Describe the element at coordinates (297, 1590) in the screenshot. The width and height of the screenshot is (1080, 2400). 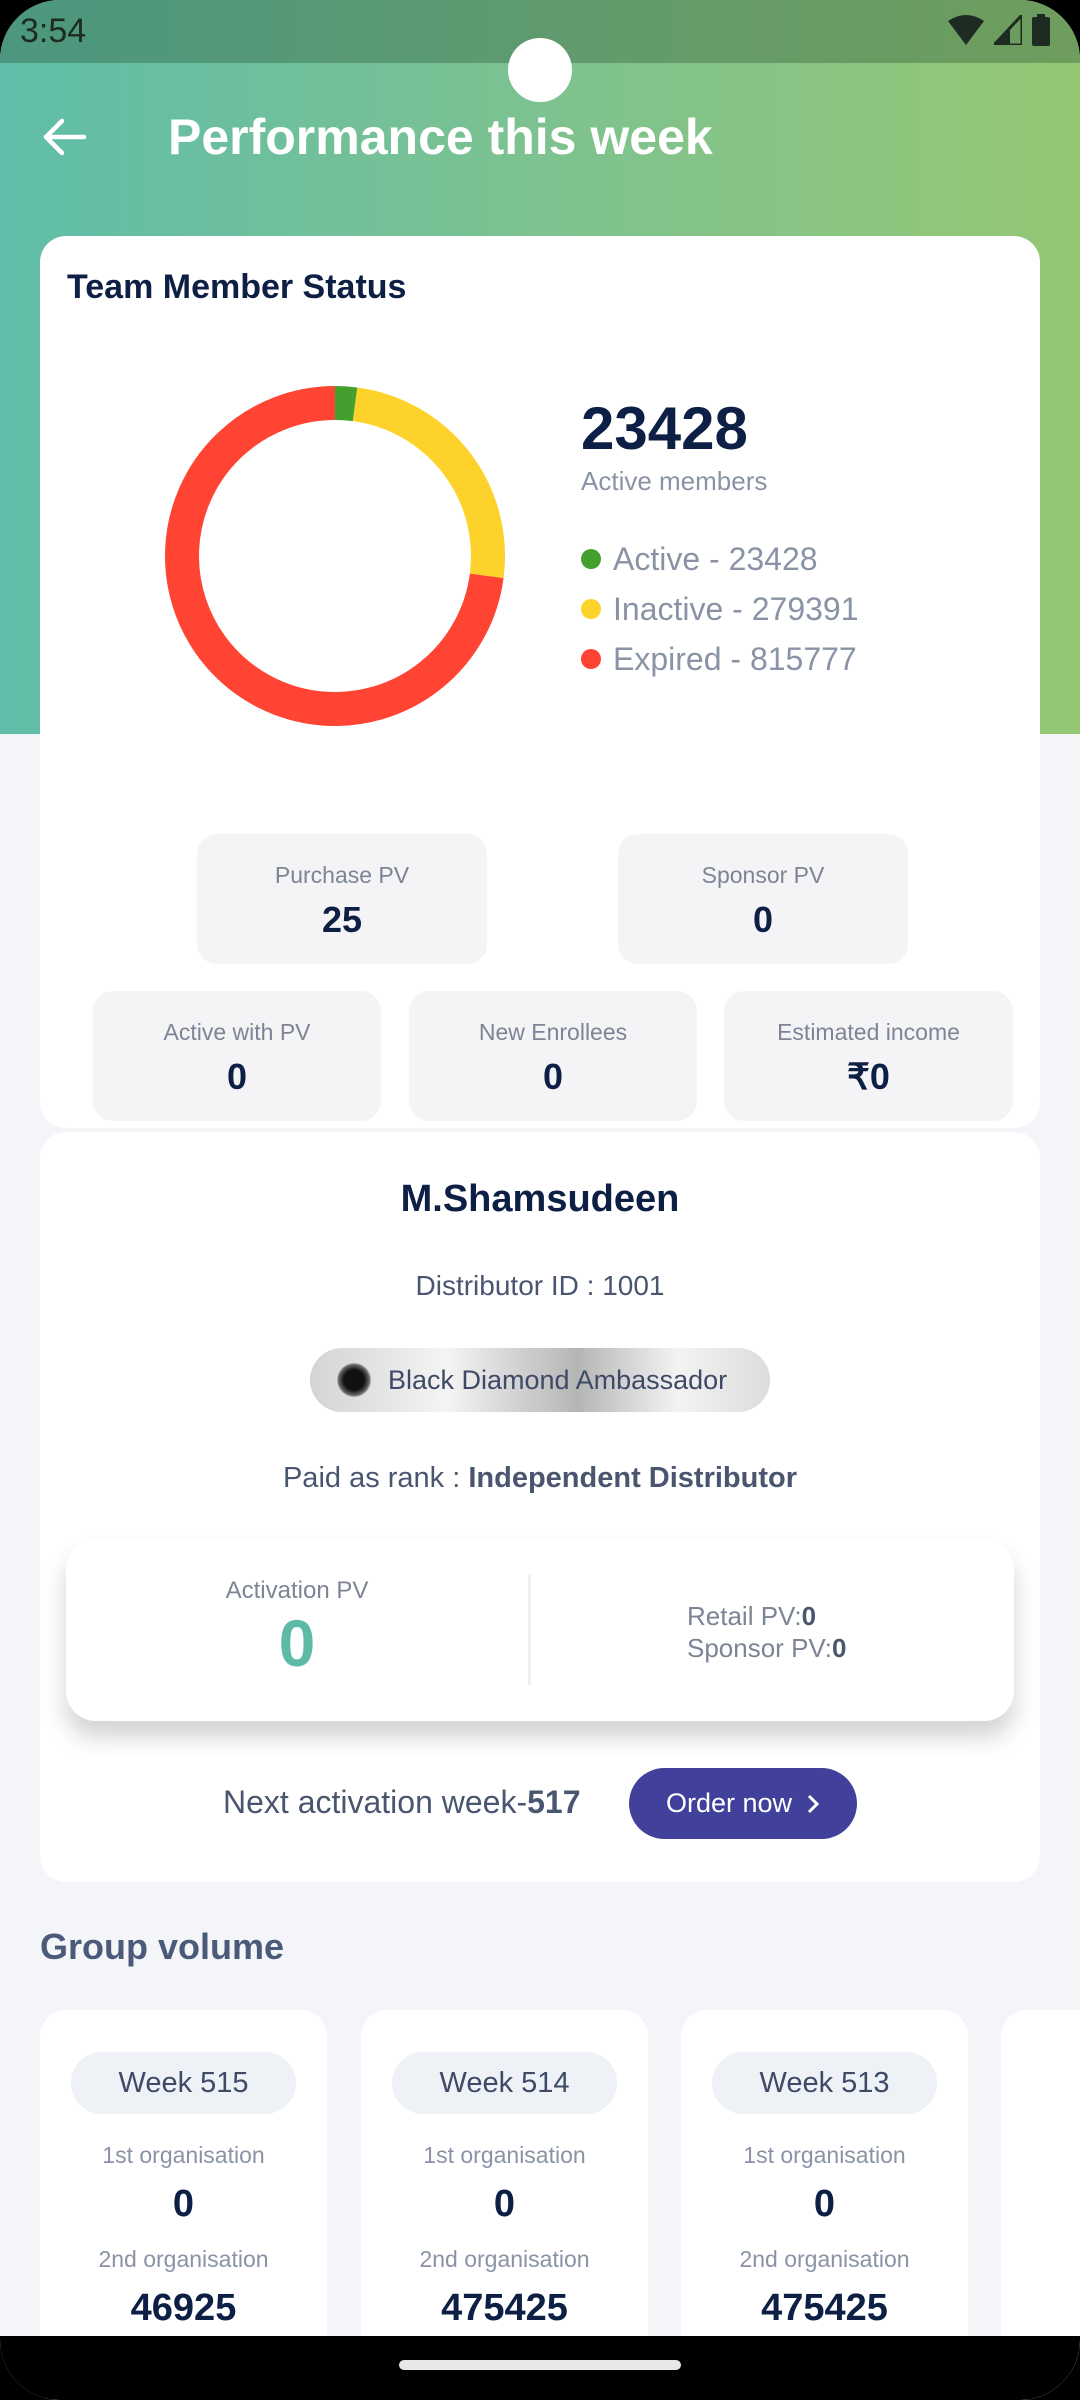
I see `activation-pv-label: Activation PV` at that location.